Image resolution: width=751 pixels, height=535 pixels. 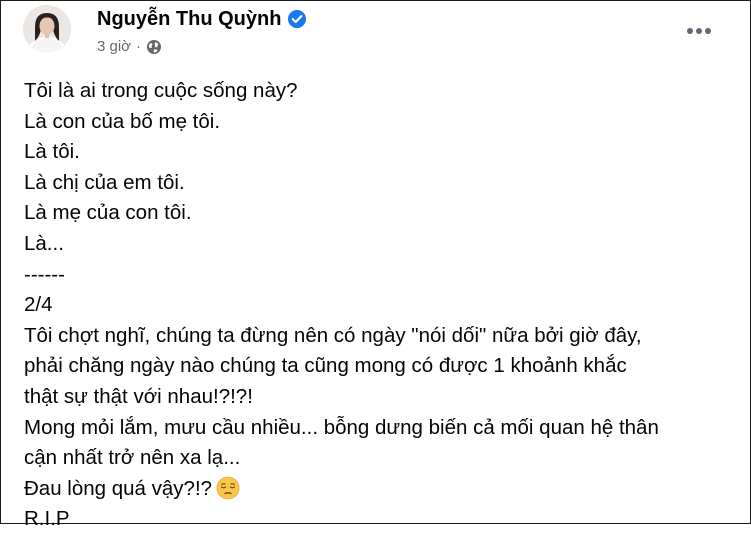 What do you see at coordinates (47, 519) in the screenshot?
I see `post-line: R.I.P` at bounding box center [47, 519].